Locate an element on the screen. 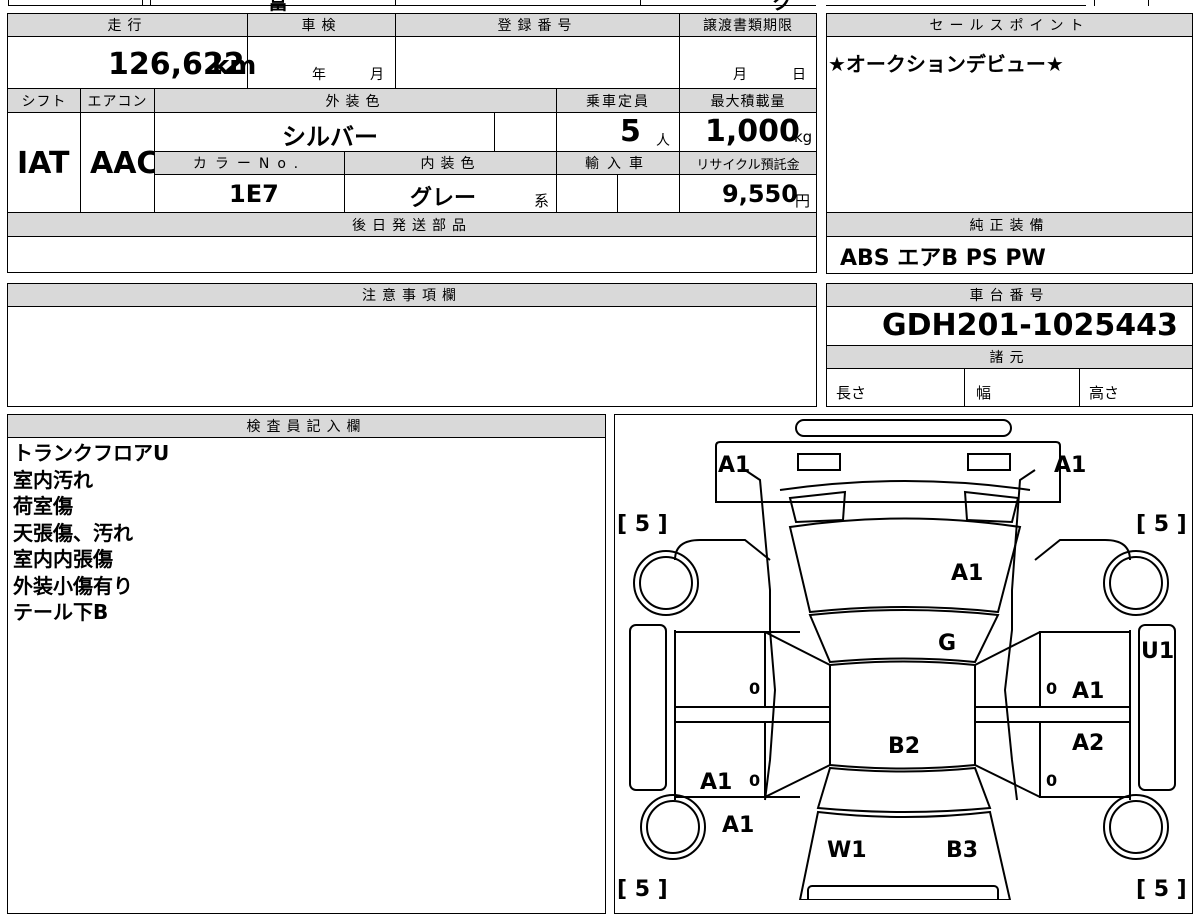 Image resolution: width=1200 pixels, height=914 pixels. inspection-year: 年 is located at coordinates (319, 75).